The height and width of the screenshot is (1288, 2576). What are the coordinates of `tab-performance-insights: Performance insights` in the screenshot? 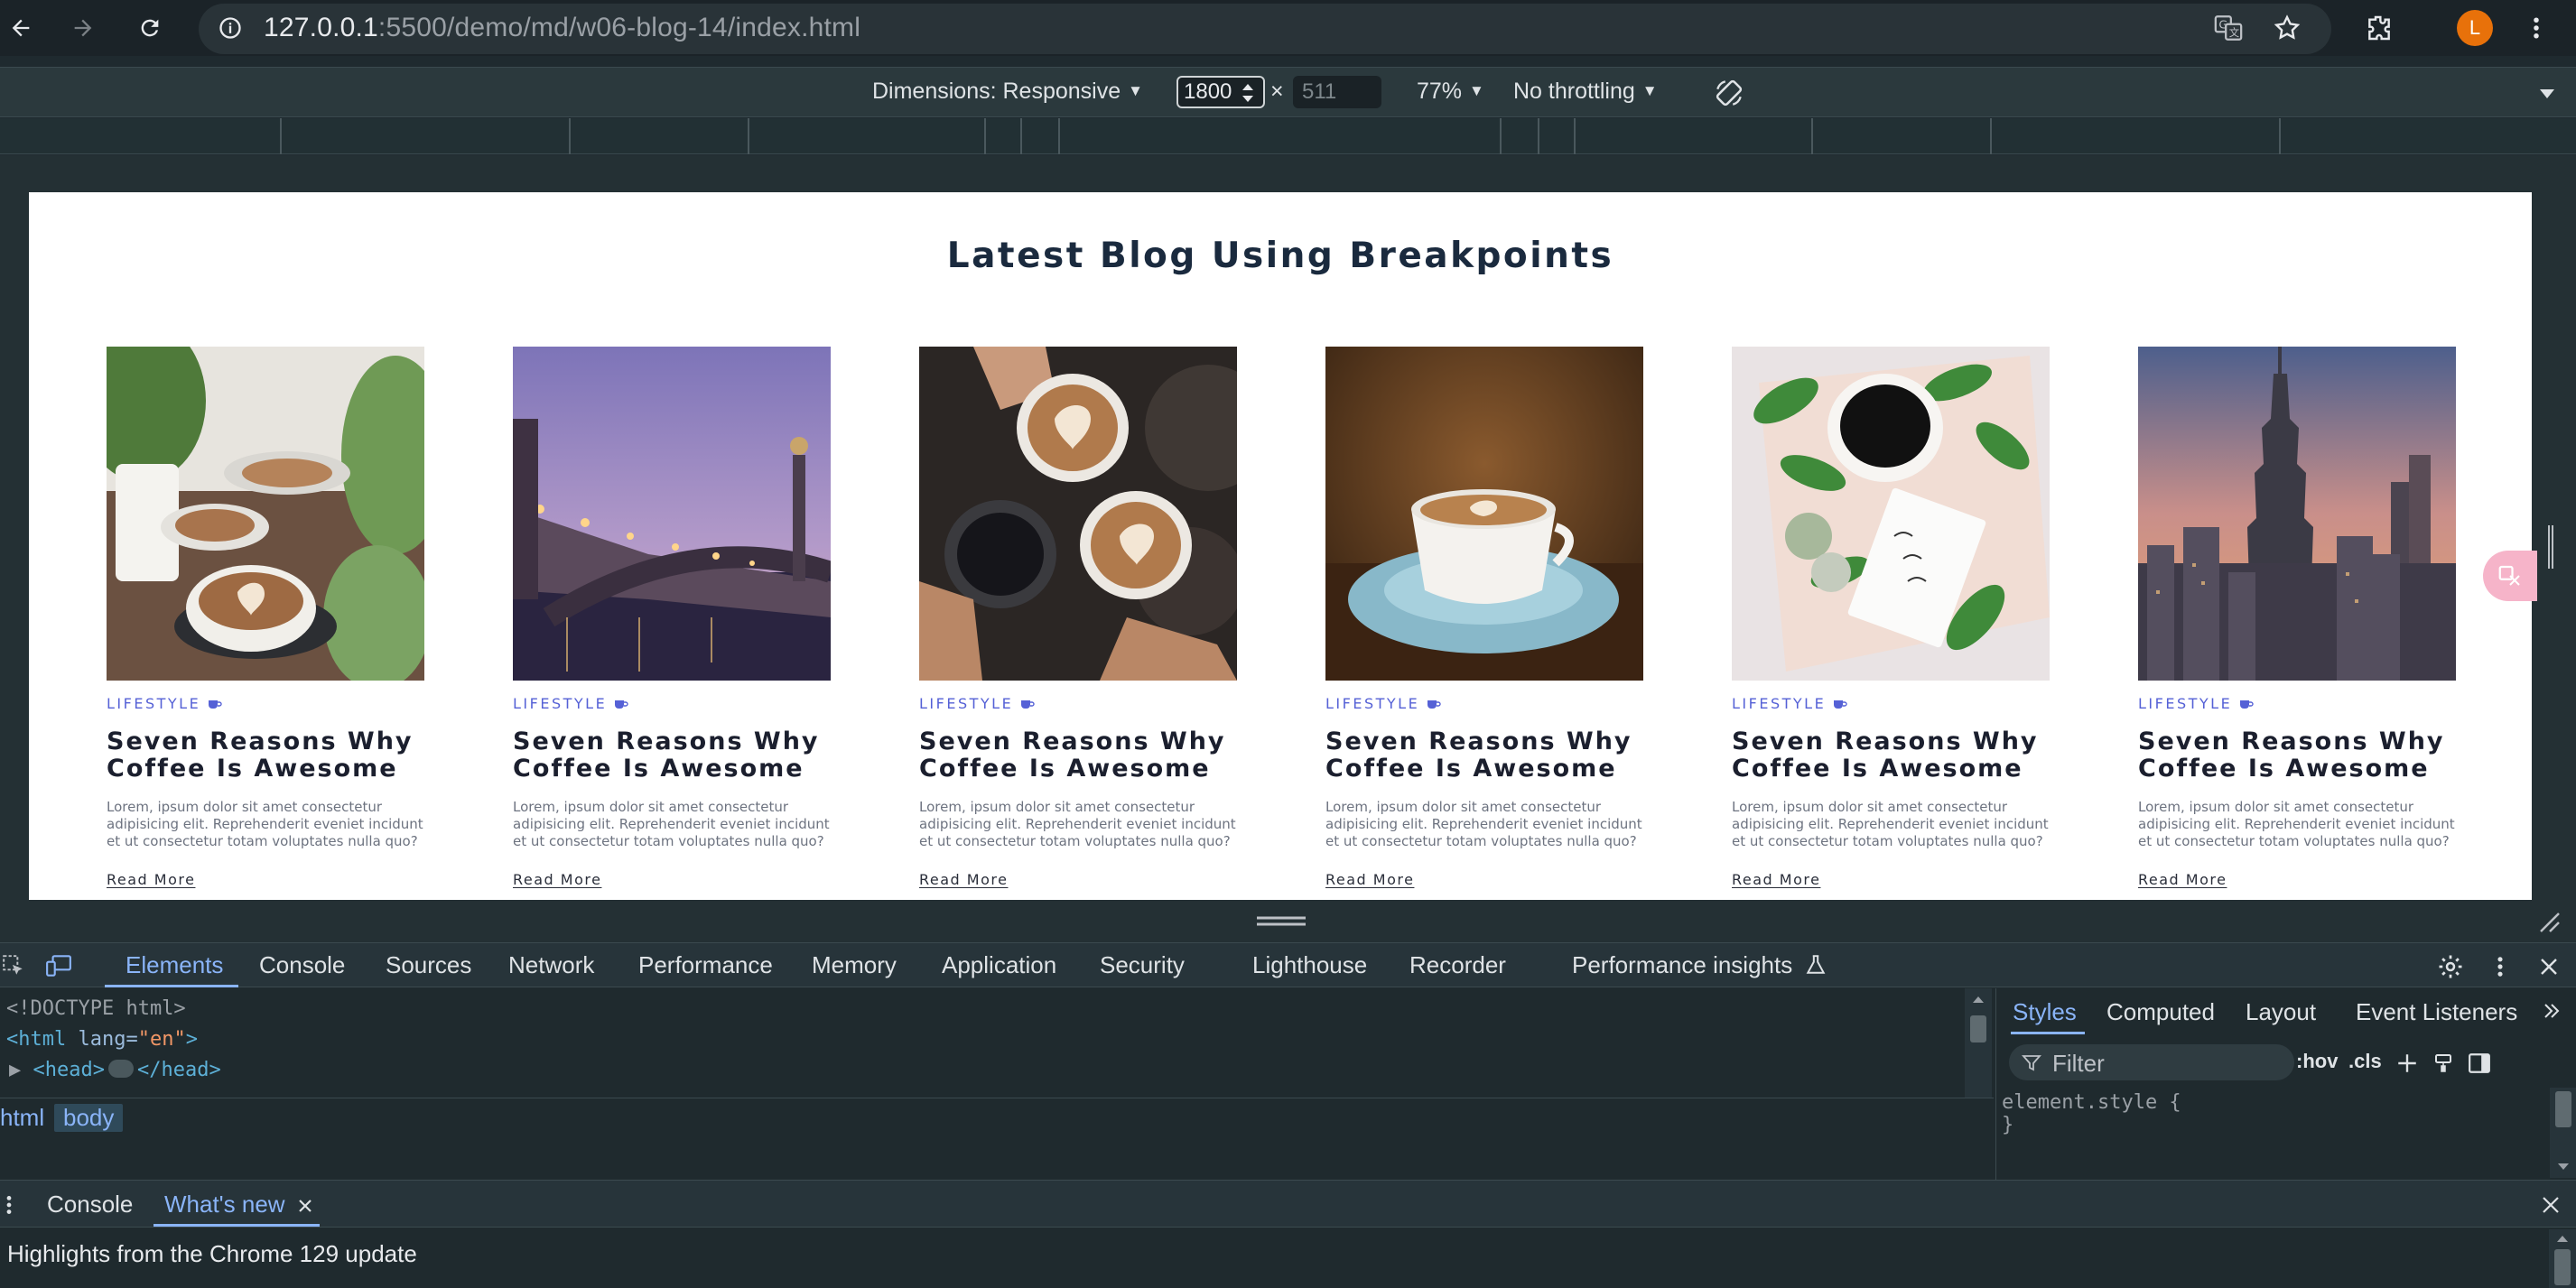 It's located at (1699, 965).